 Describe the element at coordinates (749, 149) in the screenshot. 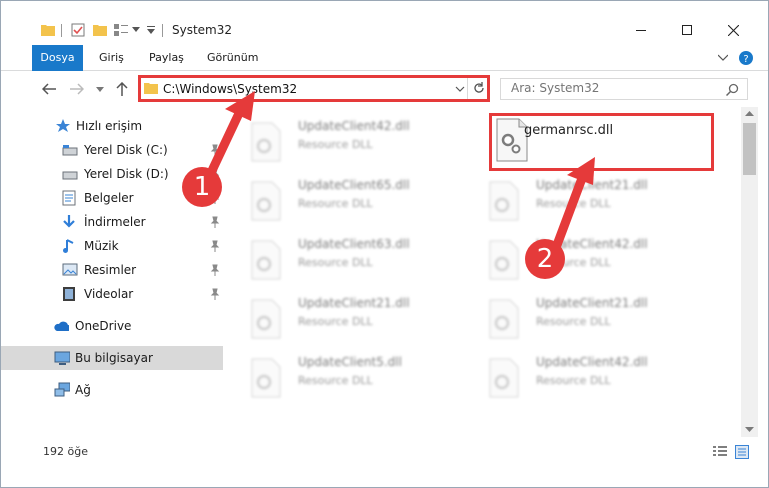

I see `scrollbar-thumb` at that location.